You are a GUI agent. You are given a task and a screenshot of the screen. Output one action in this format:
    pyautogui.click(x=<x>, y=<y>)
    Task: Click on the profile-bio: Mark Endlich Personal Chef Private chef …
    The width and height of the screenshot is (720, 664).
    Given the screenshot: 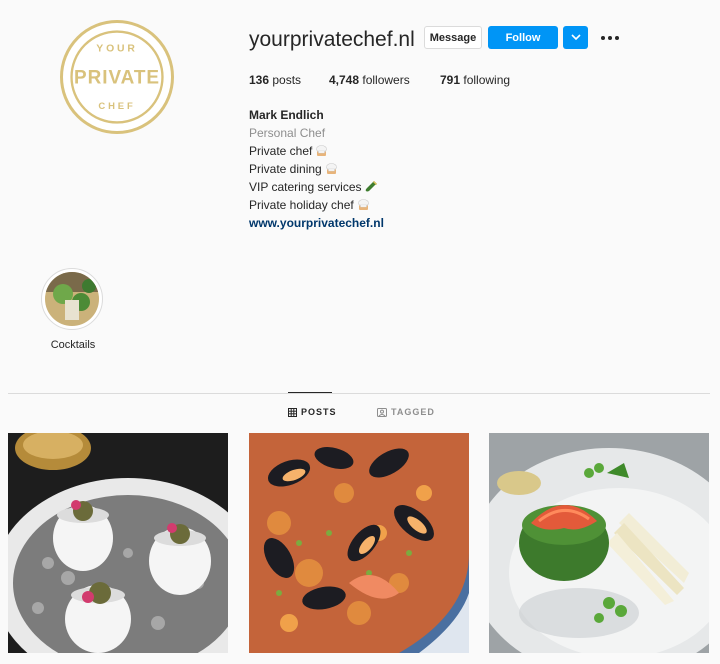 What is the action you would take?
    pyautogui.click(x=399, y=169)
    